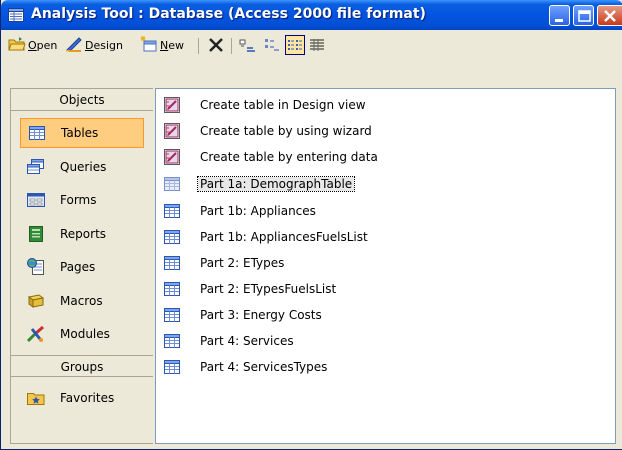  I want to click on delete-button, so click(216, 45).